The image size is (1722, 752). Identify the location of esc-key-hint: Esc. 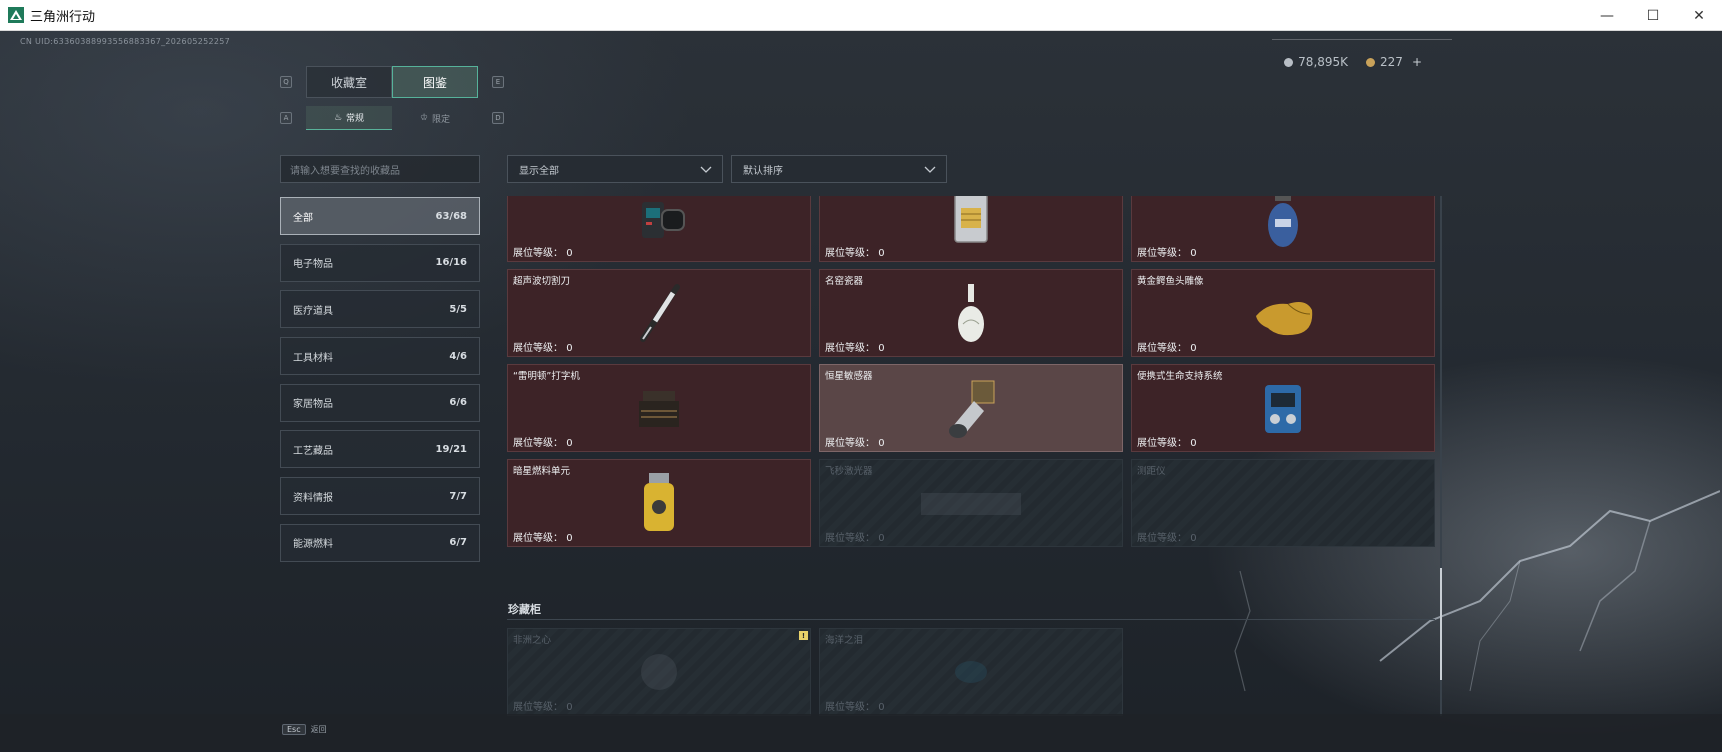
(294, 729).